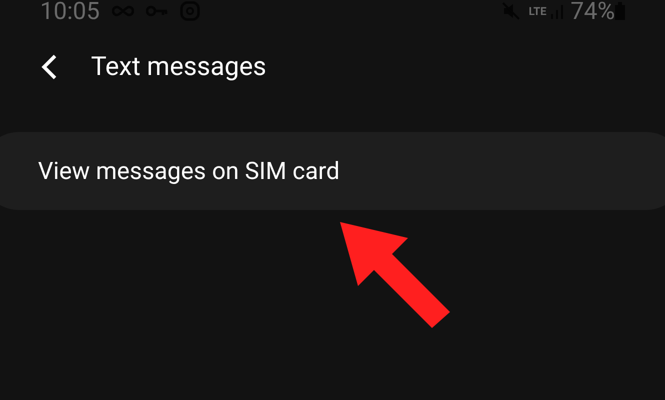 The image size is (665, 400). Describe the element at coordinates (537, 11) in the screenshot. I see `lte-label: LTE` at that location.